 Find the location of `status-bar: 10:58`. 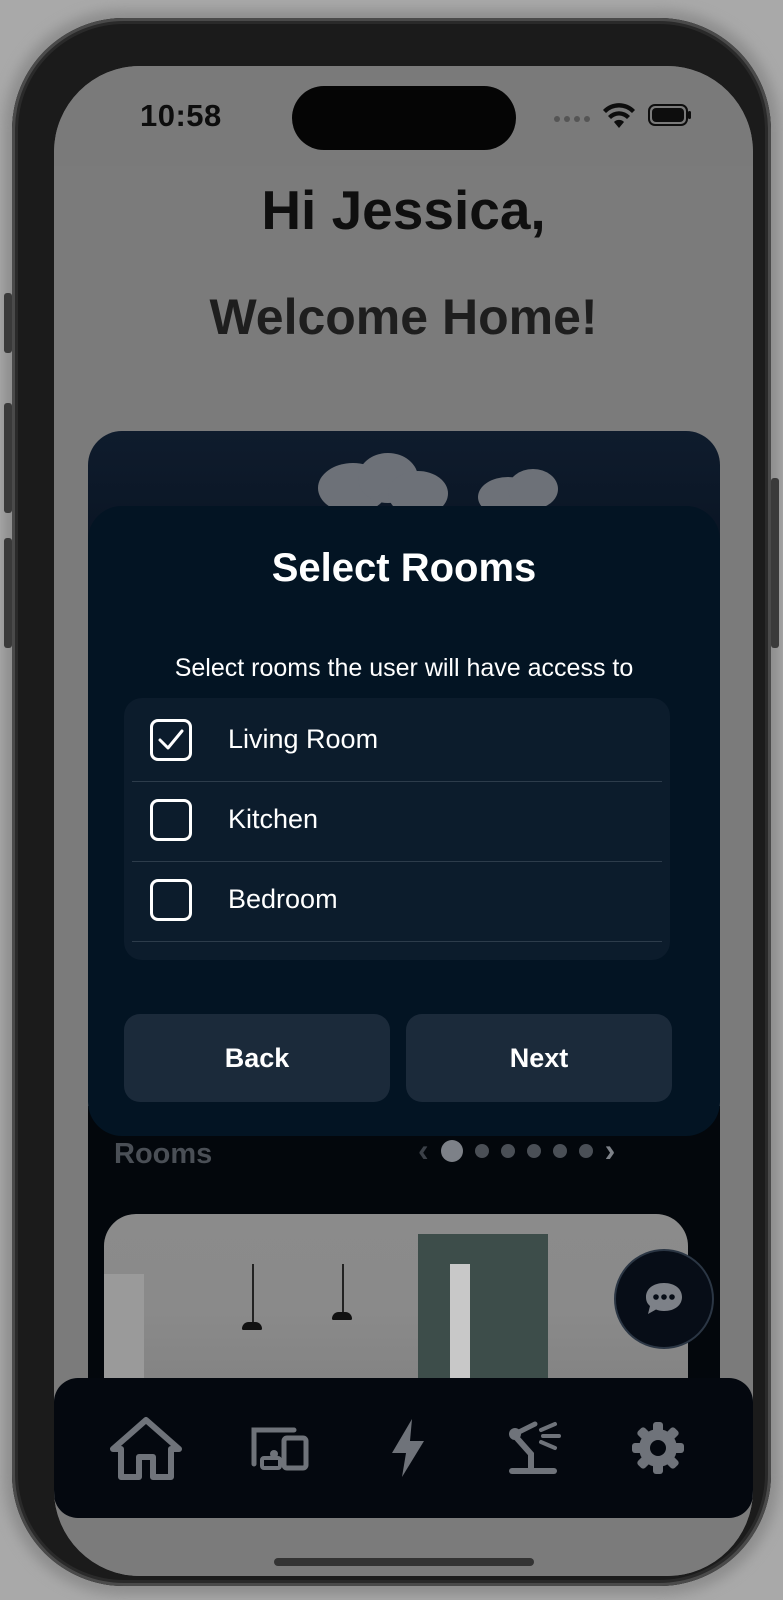

status-bar: 10:58 is located at coordinates (403, 116).